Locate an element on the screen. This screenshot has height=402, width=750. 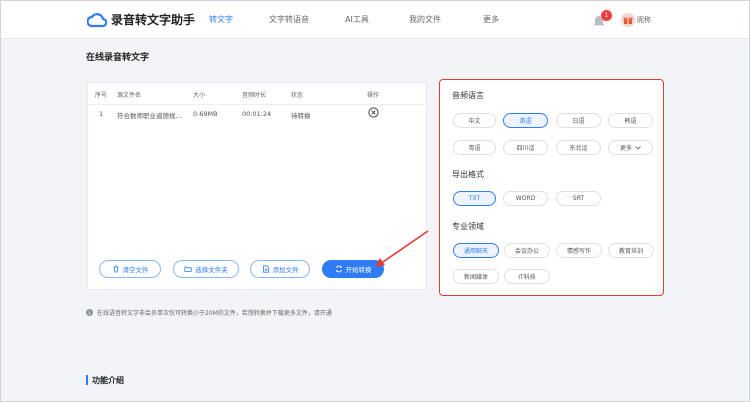
col-size: 大小 is located at coordinates (199, 95).